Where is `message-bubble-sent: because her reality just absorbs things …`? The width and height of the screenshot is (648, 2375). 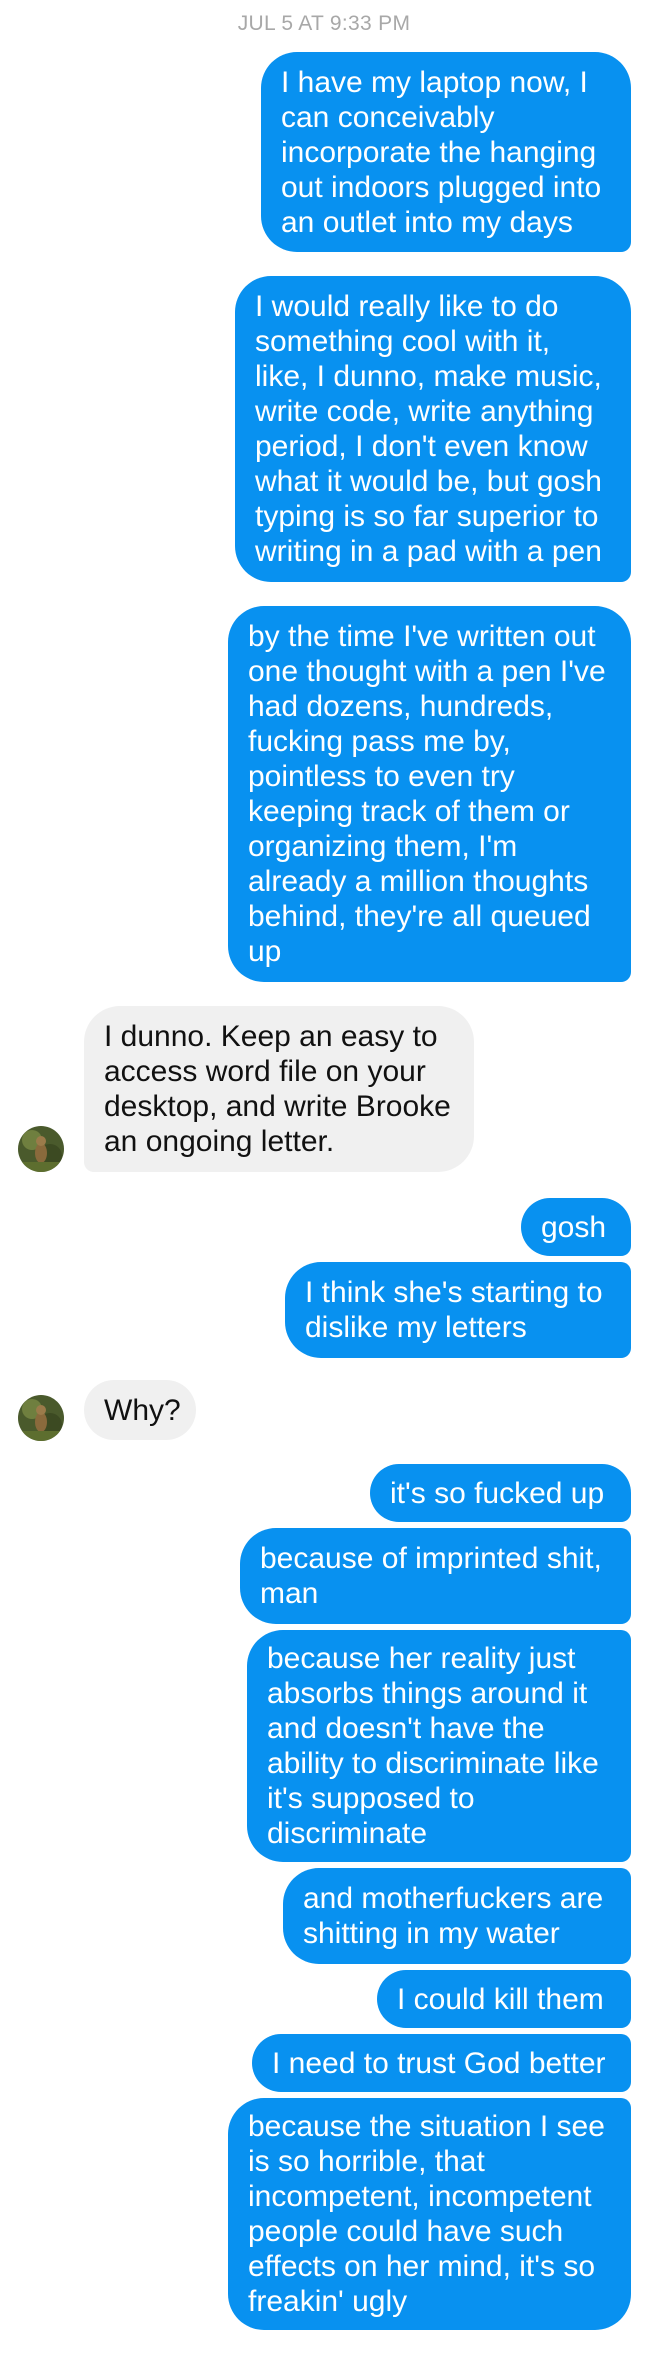 message-bubble-sent: because her reality just absorbs things … is located at coordinates (439, 1746).